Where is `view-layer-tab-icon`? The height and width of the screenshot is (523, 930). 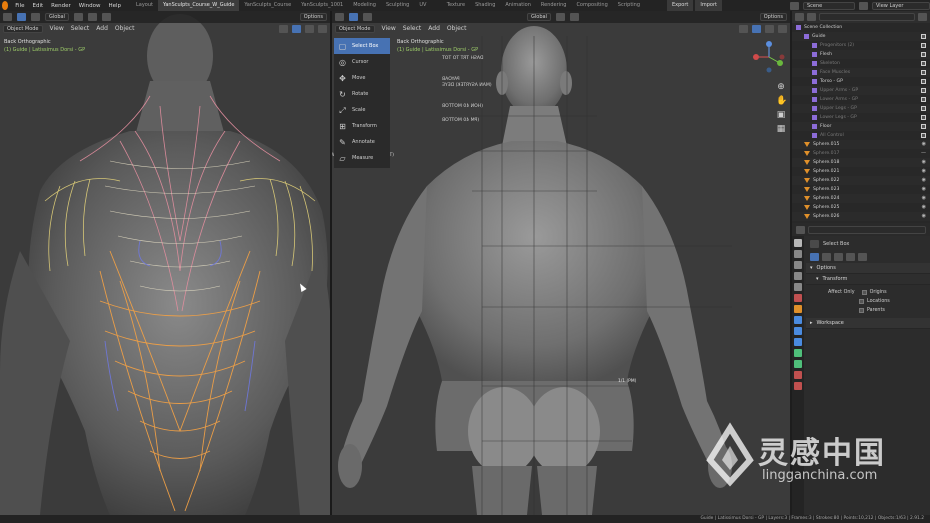 view-layer-tab-icon is located at coordinates (798, 276).